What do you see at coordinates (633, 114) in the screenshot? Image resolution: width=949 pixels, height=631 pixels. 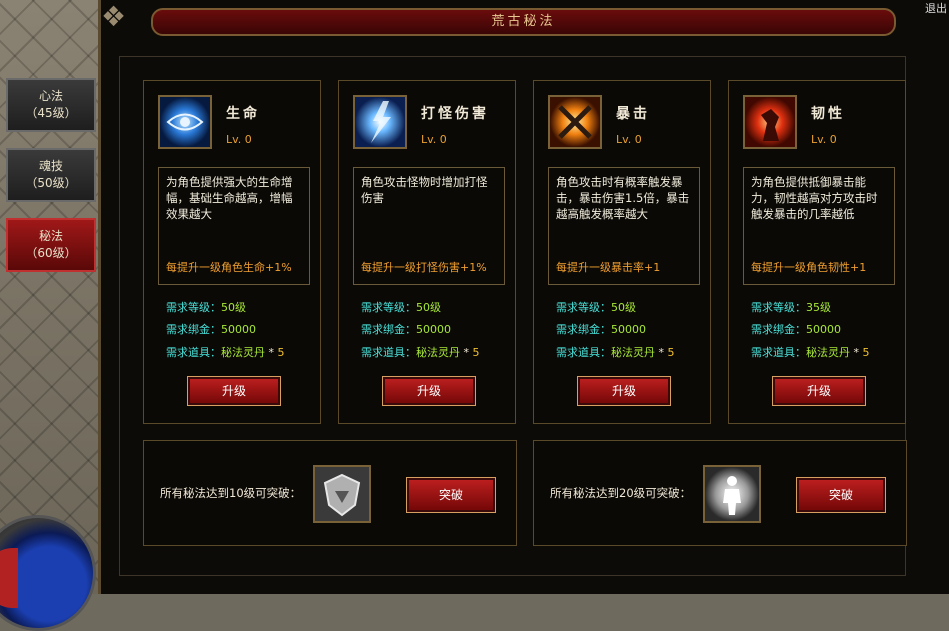 I see `skill-name: 暴击` at bounding box center [633, 114].